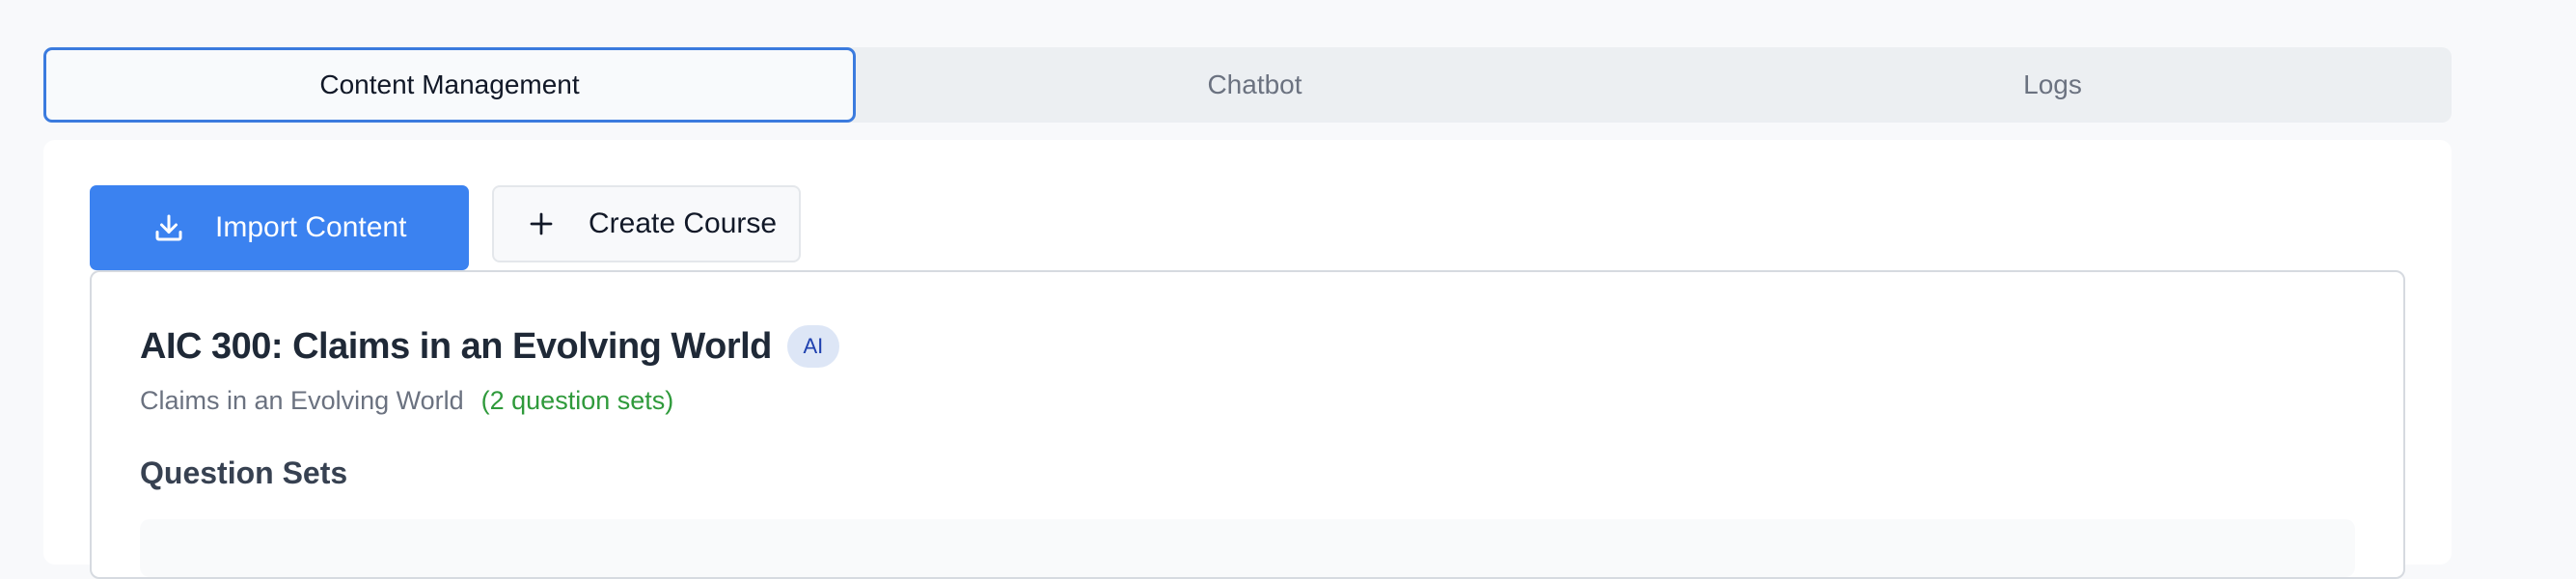  Describe the element at coordinates (168, 227) in the screenshot. I see `download-icon` at that location.